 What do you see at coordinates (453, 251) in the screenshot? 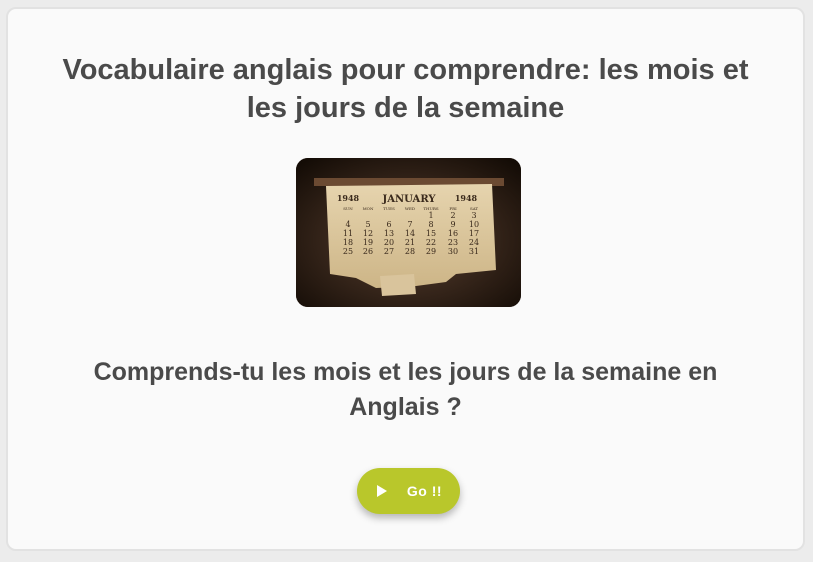
I see `calendar-day: 30` at bounding box center [453, 251].